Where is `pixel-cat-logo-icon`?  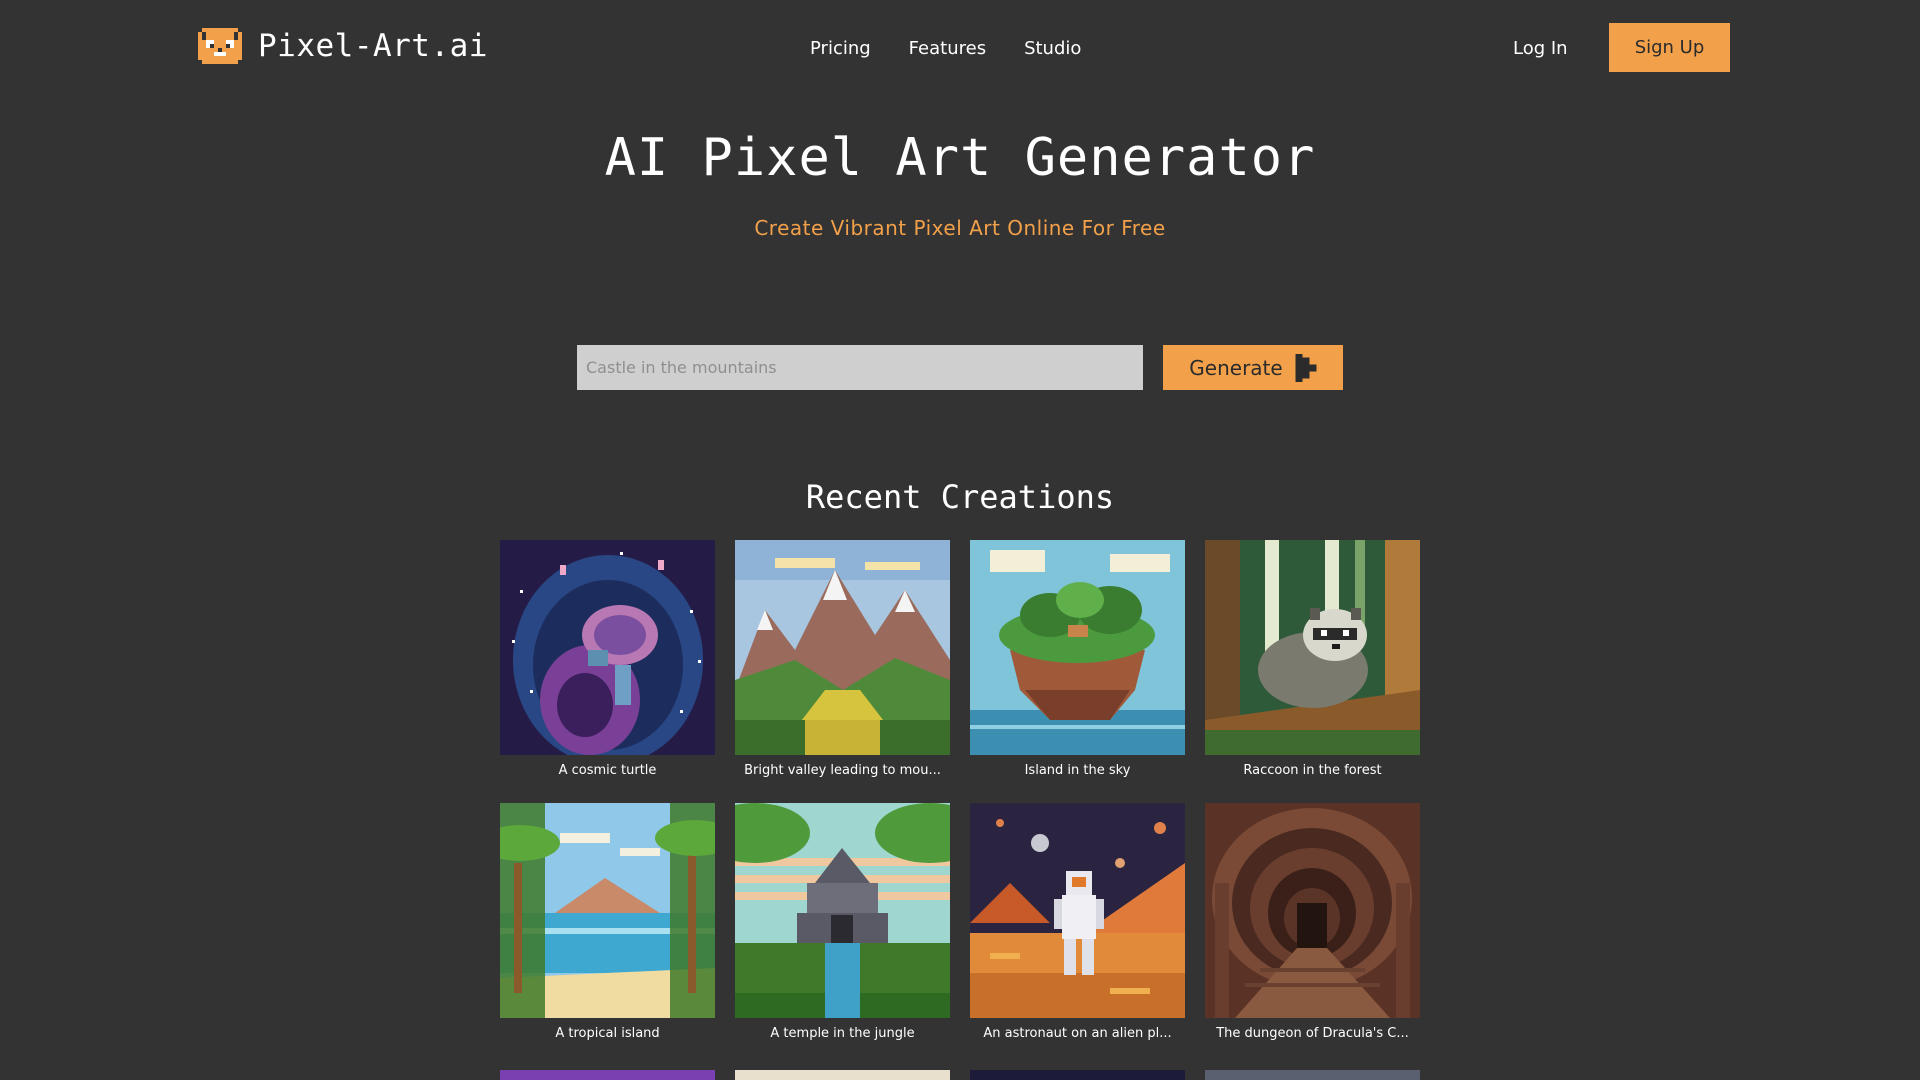
pixel-cat-logo-icon is located at coordinates (220, 46).